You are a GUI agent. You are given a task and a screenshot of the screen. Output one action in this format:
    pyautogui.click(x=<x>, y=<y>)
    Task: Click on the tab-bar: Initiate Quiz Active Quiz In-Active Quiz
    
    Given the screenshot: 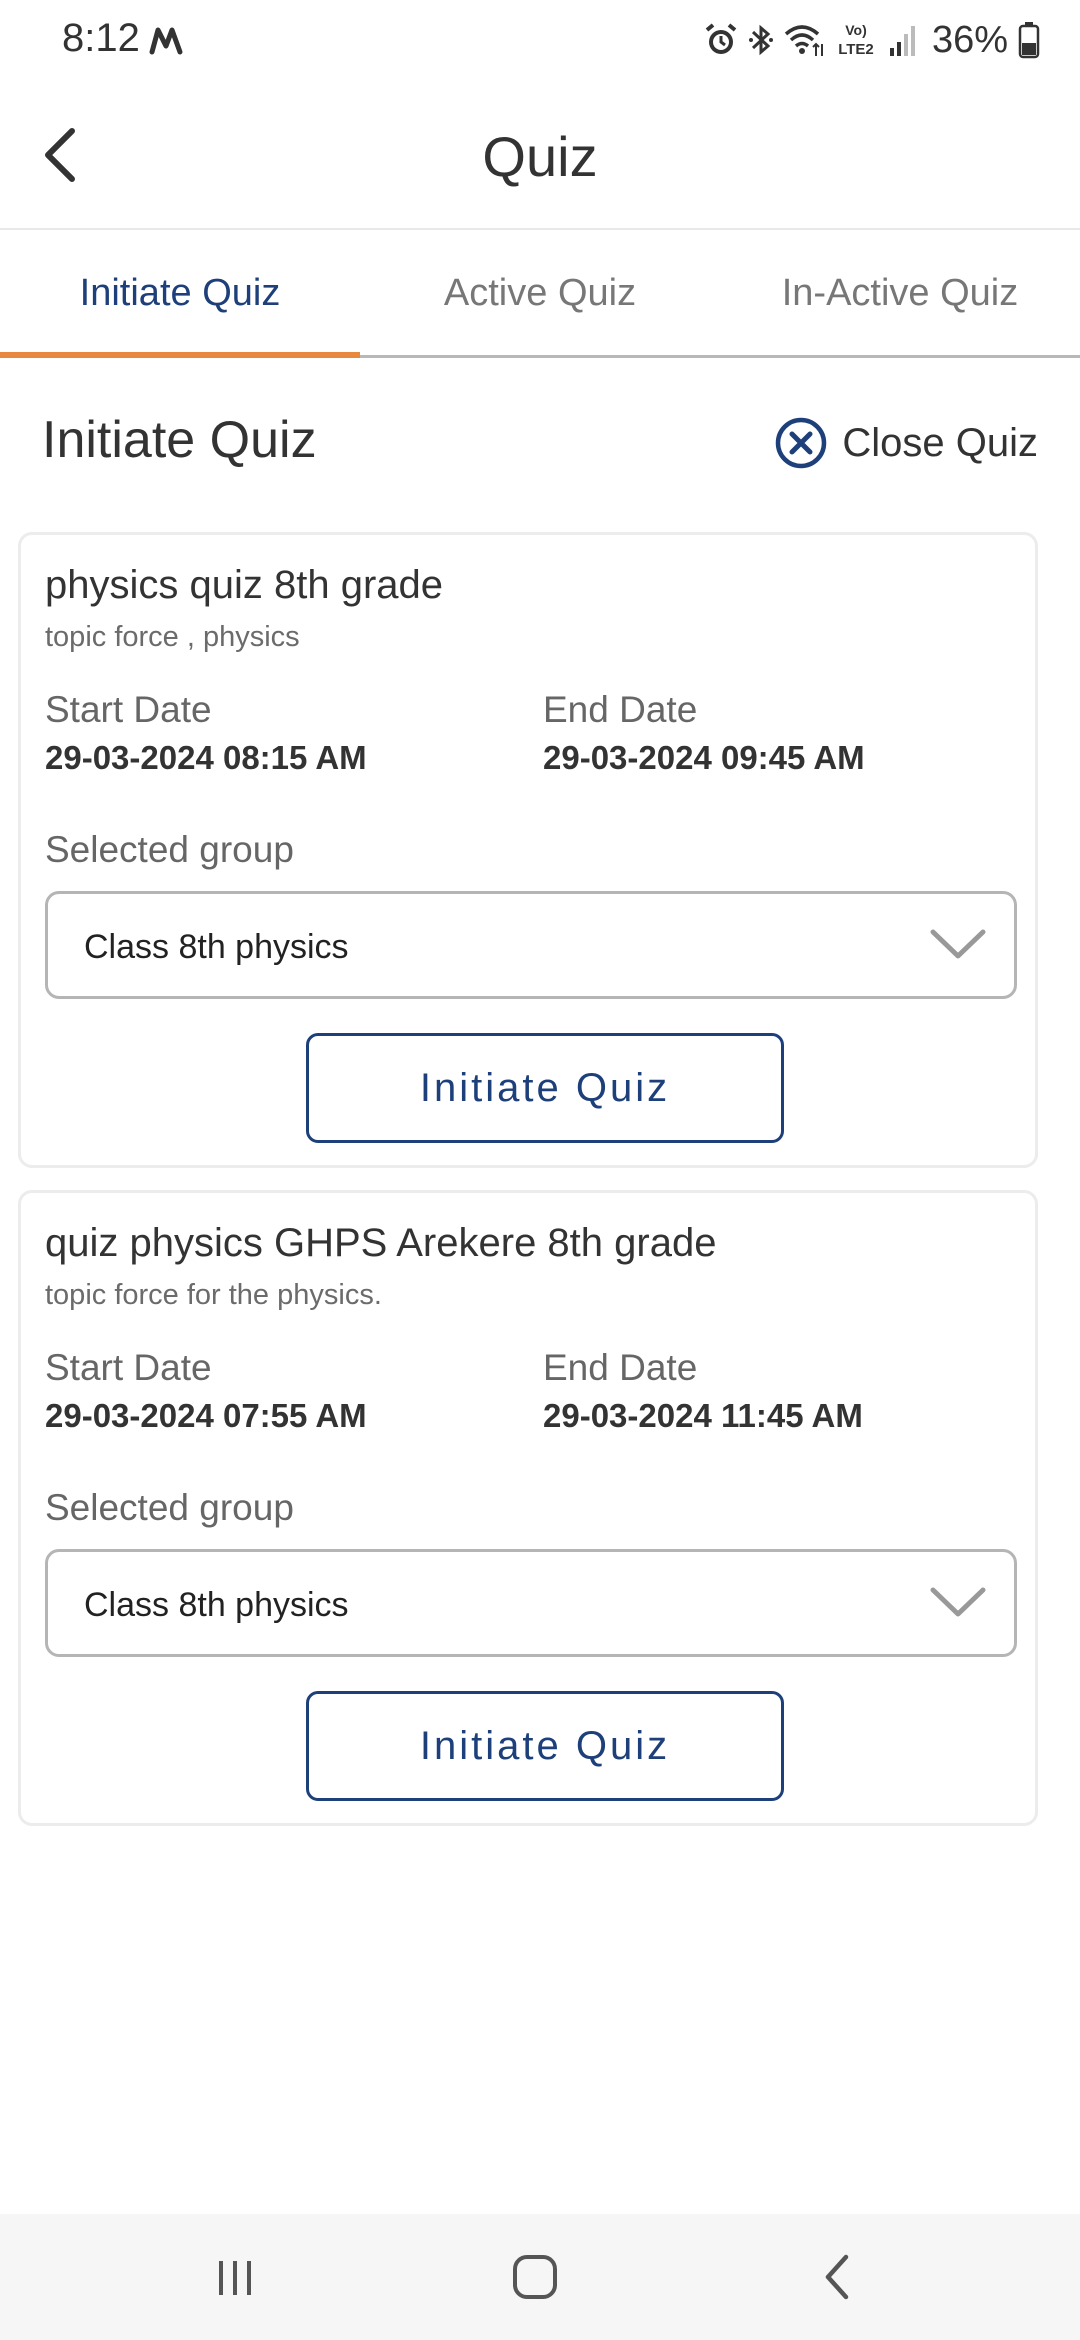 What is the action you would take?
    pyautogui.click(x=540, y=295)
    